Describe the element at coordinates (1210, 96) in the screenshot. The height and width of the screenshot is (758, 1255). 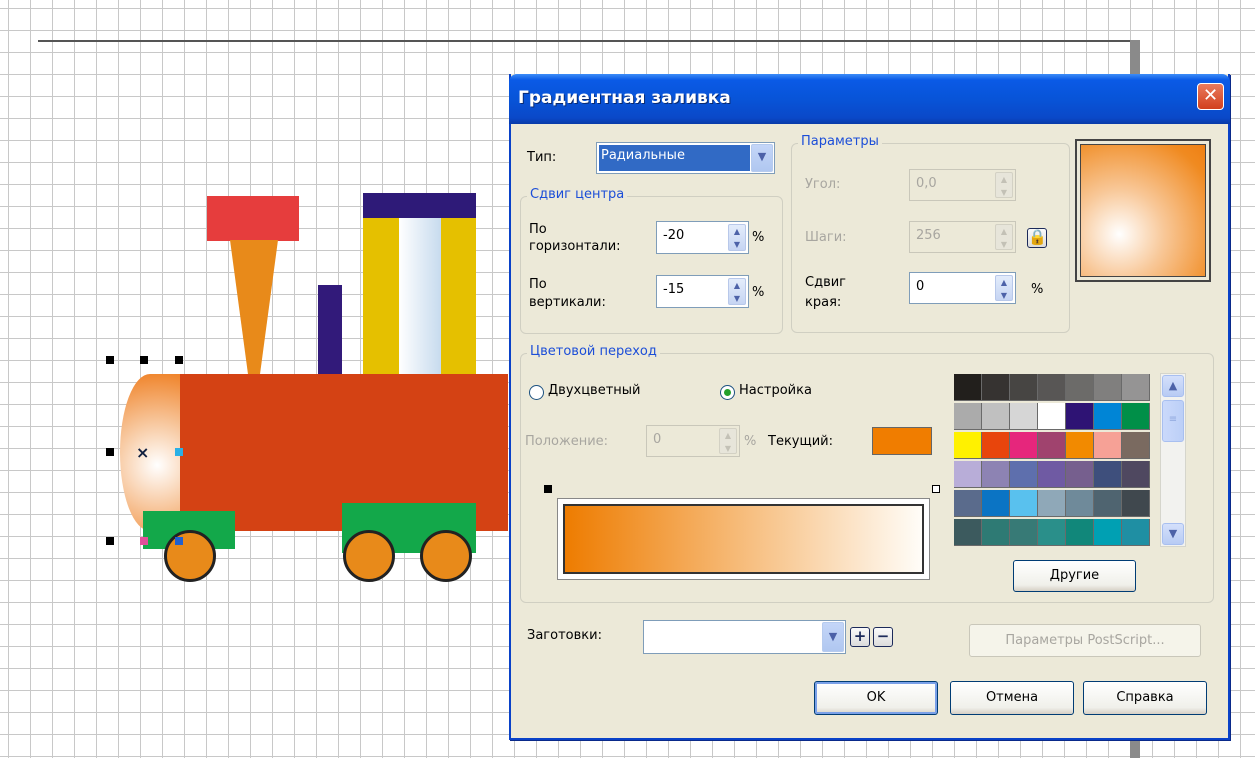
I see `close-button: ✕` at that location.